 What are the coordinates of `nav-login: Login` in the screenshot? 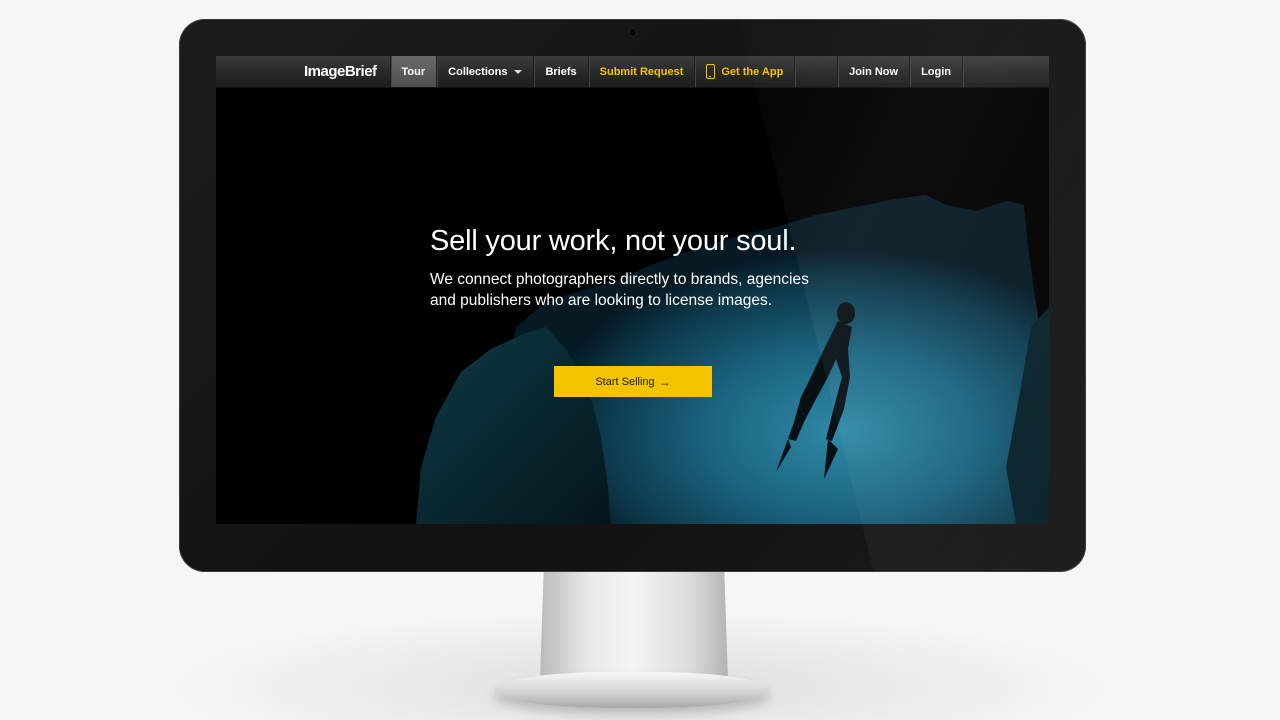 It's located at (935, 71).